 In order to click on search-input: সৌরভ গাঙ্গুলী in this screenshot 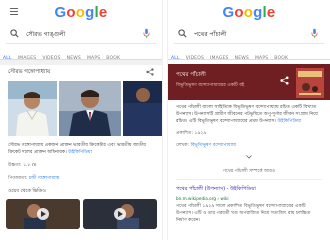, I will do `click(45, 34)`.